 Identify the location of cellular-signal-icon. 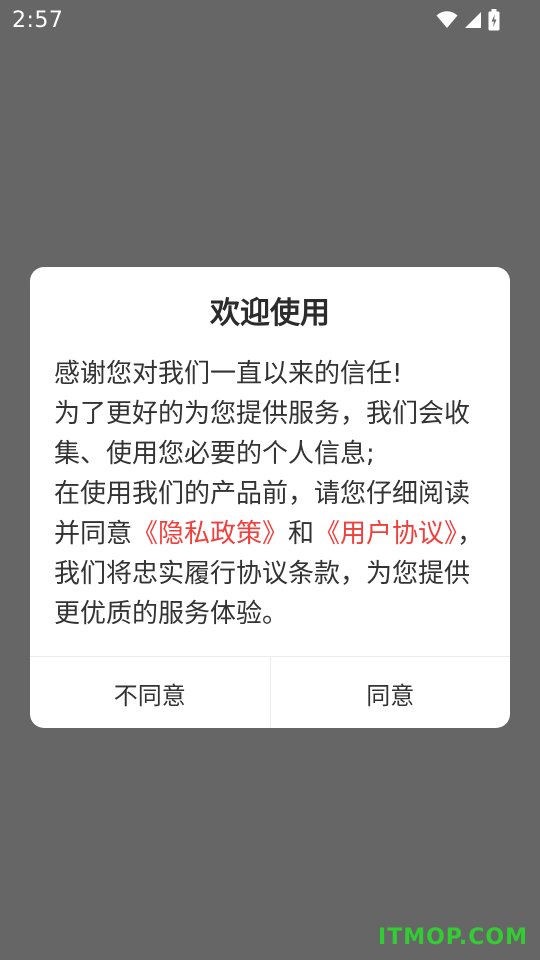
(473, 20).